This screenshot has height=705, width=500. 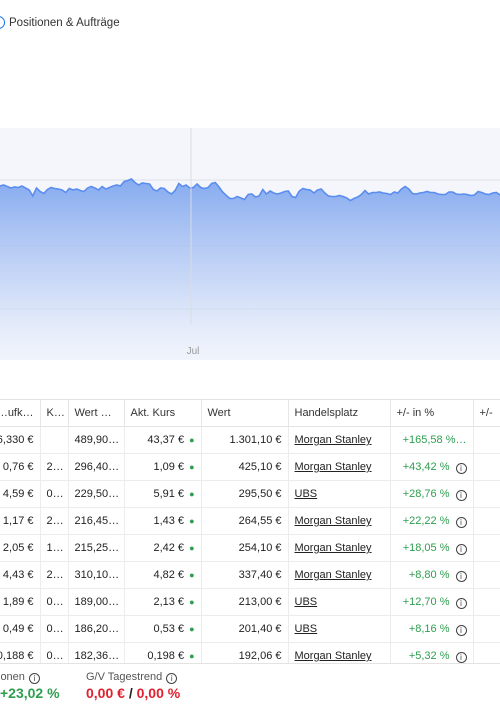 I want to click on cell-kaufkurs: 0,49 €, so click(x=20, y=629).